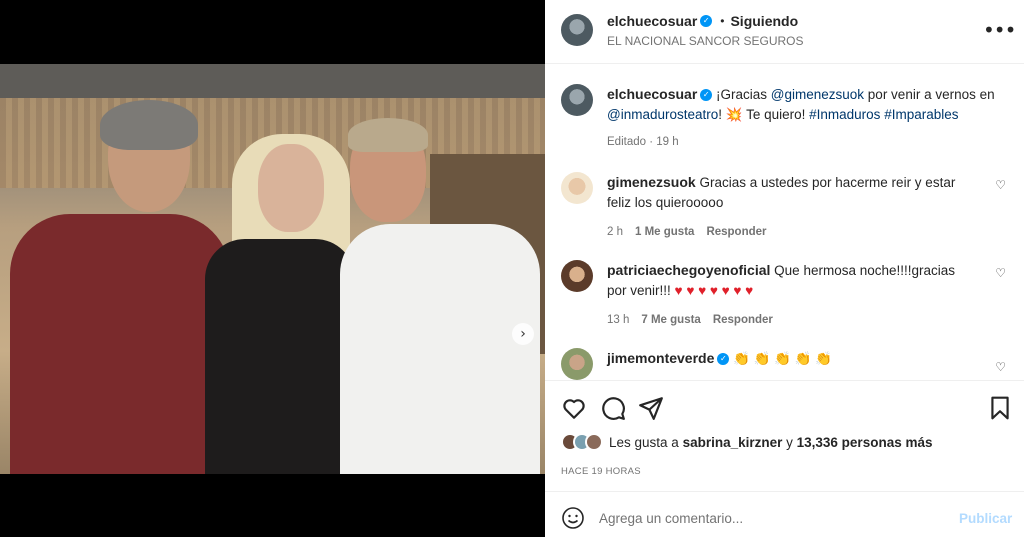  I want to click on mention-inmadurosteatro: @inmadurosteatro, so click(662, 114).